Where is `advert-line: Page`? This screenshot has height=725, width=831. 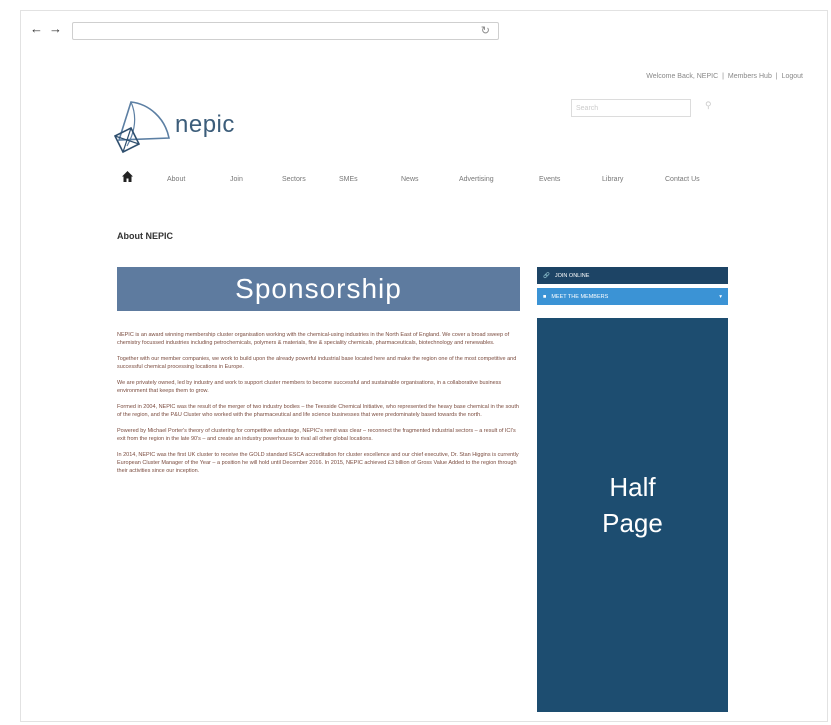 advert-line: Page is located at coordinates (632, 523).